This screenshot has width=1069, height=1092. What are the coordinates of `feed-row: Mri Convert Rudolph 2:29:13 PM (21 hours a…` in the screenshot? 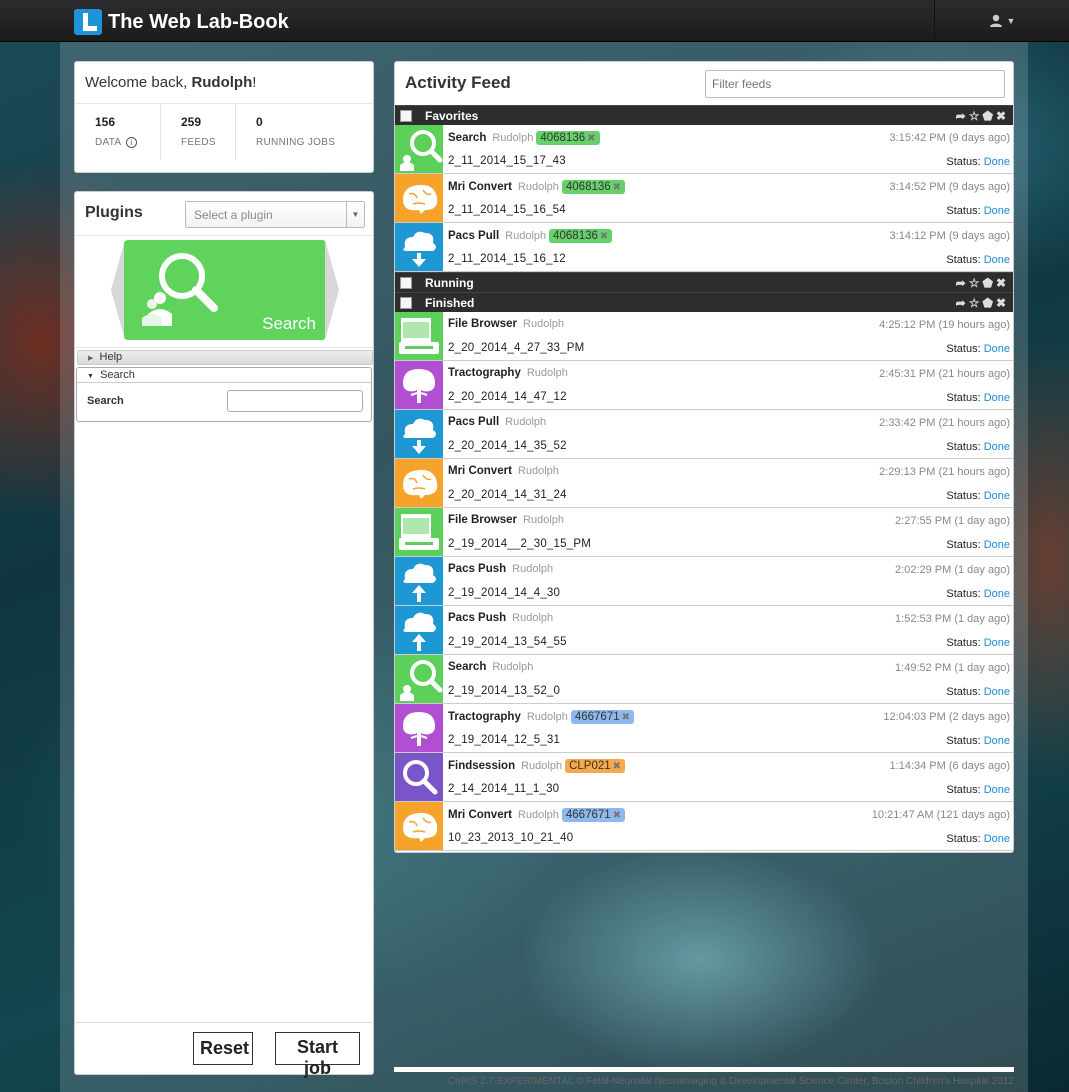 It's located at (704, 483).